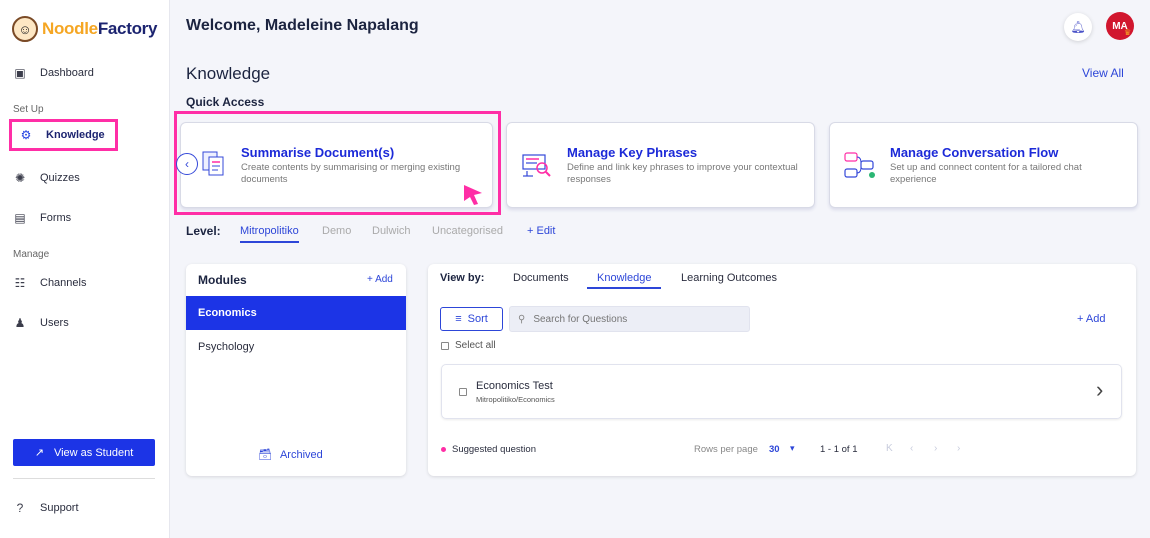  I want to click on level-tab-dulwich: Dulwich, so click(391, 231).